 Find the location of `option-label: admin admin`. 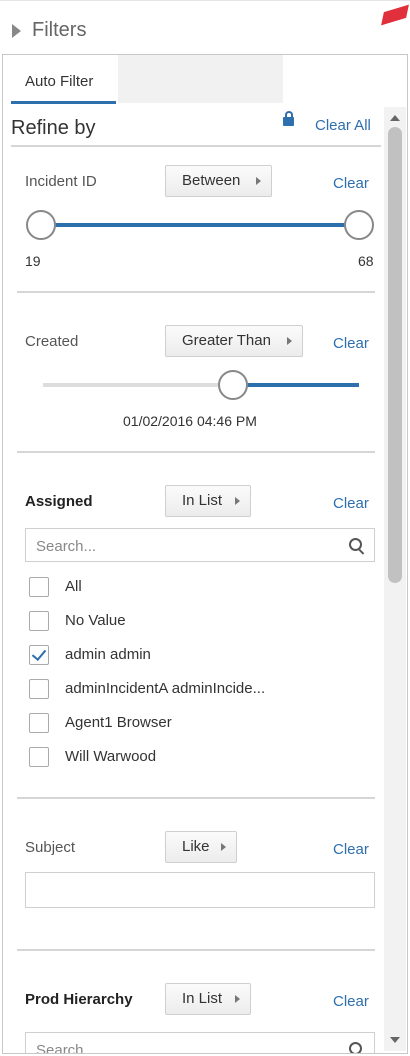

option-label: admin admin is located at coordinates (108, 654).